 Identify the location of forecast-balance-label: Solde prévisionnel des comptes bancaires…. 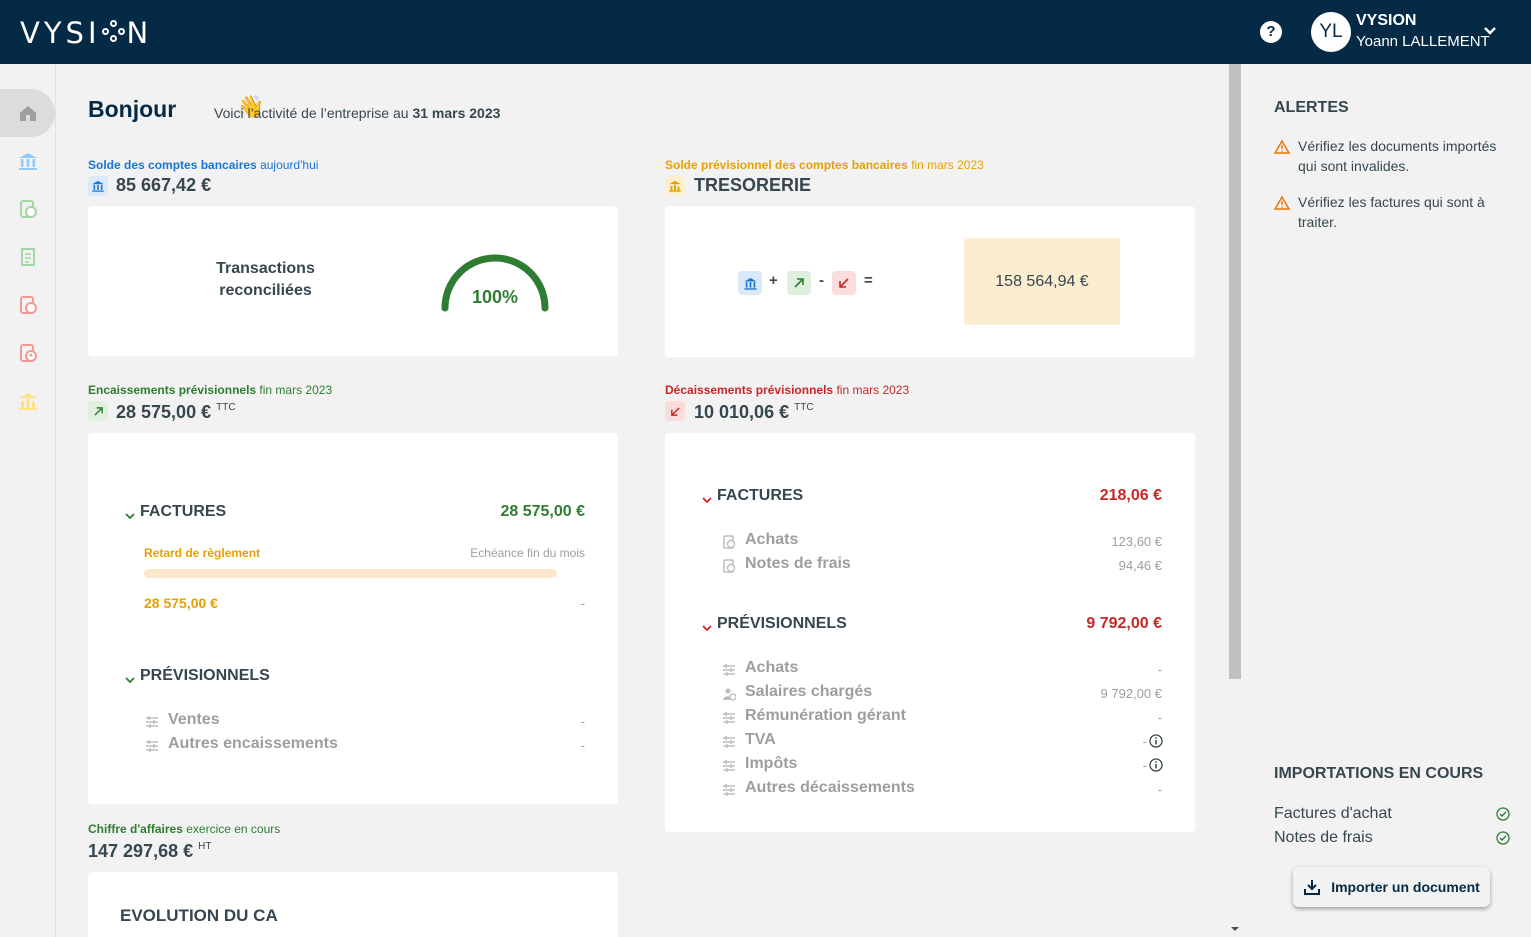
(824, 165).